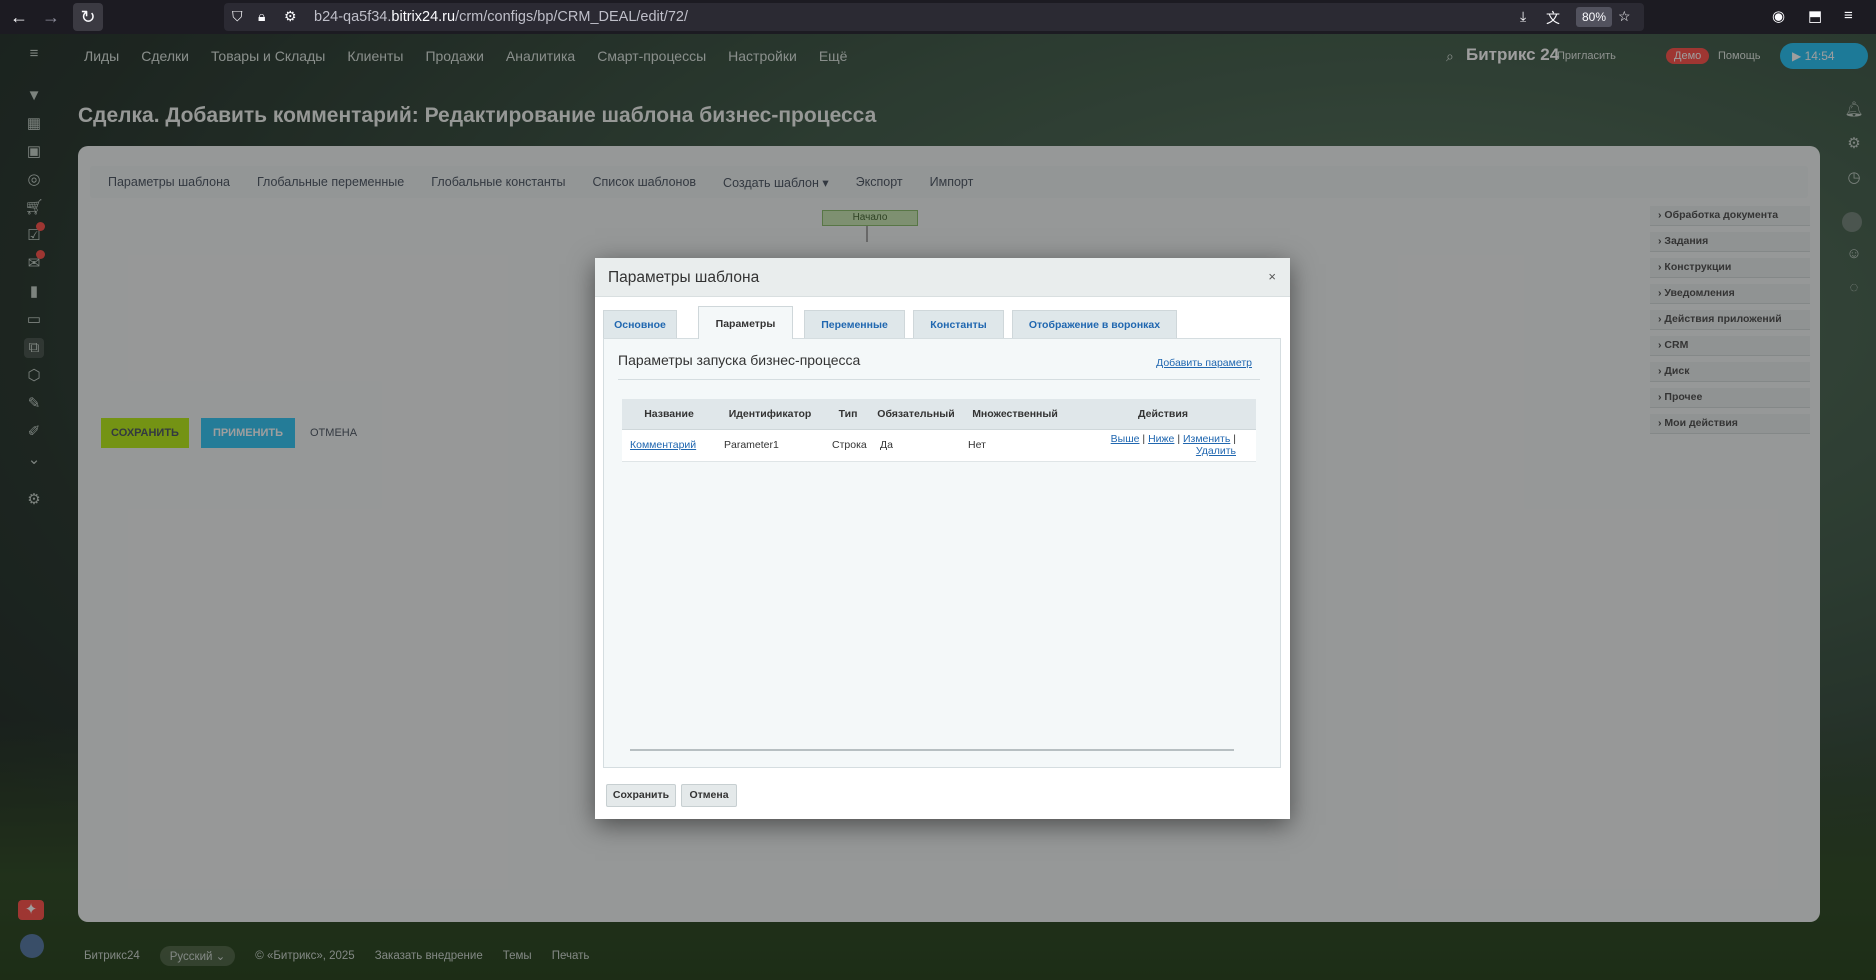  What do you see at coordinates (1094, 324) in the screenshot?
I see `tab-funnel-display: Отображение в воронках` at bounding box center [1094, 324].